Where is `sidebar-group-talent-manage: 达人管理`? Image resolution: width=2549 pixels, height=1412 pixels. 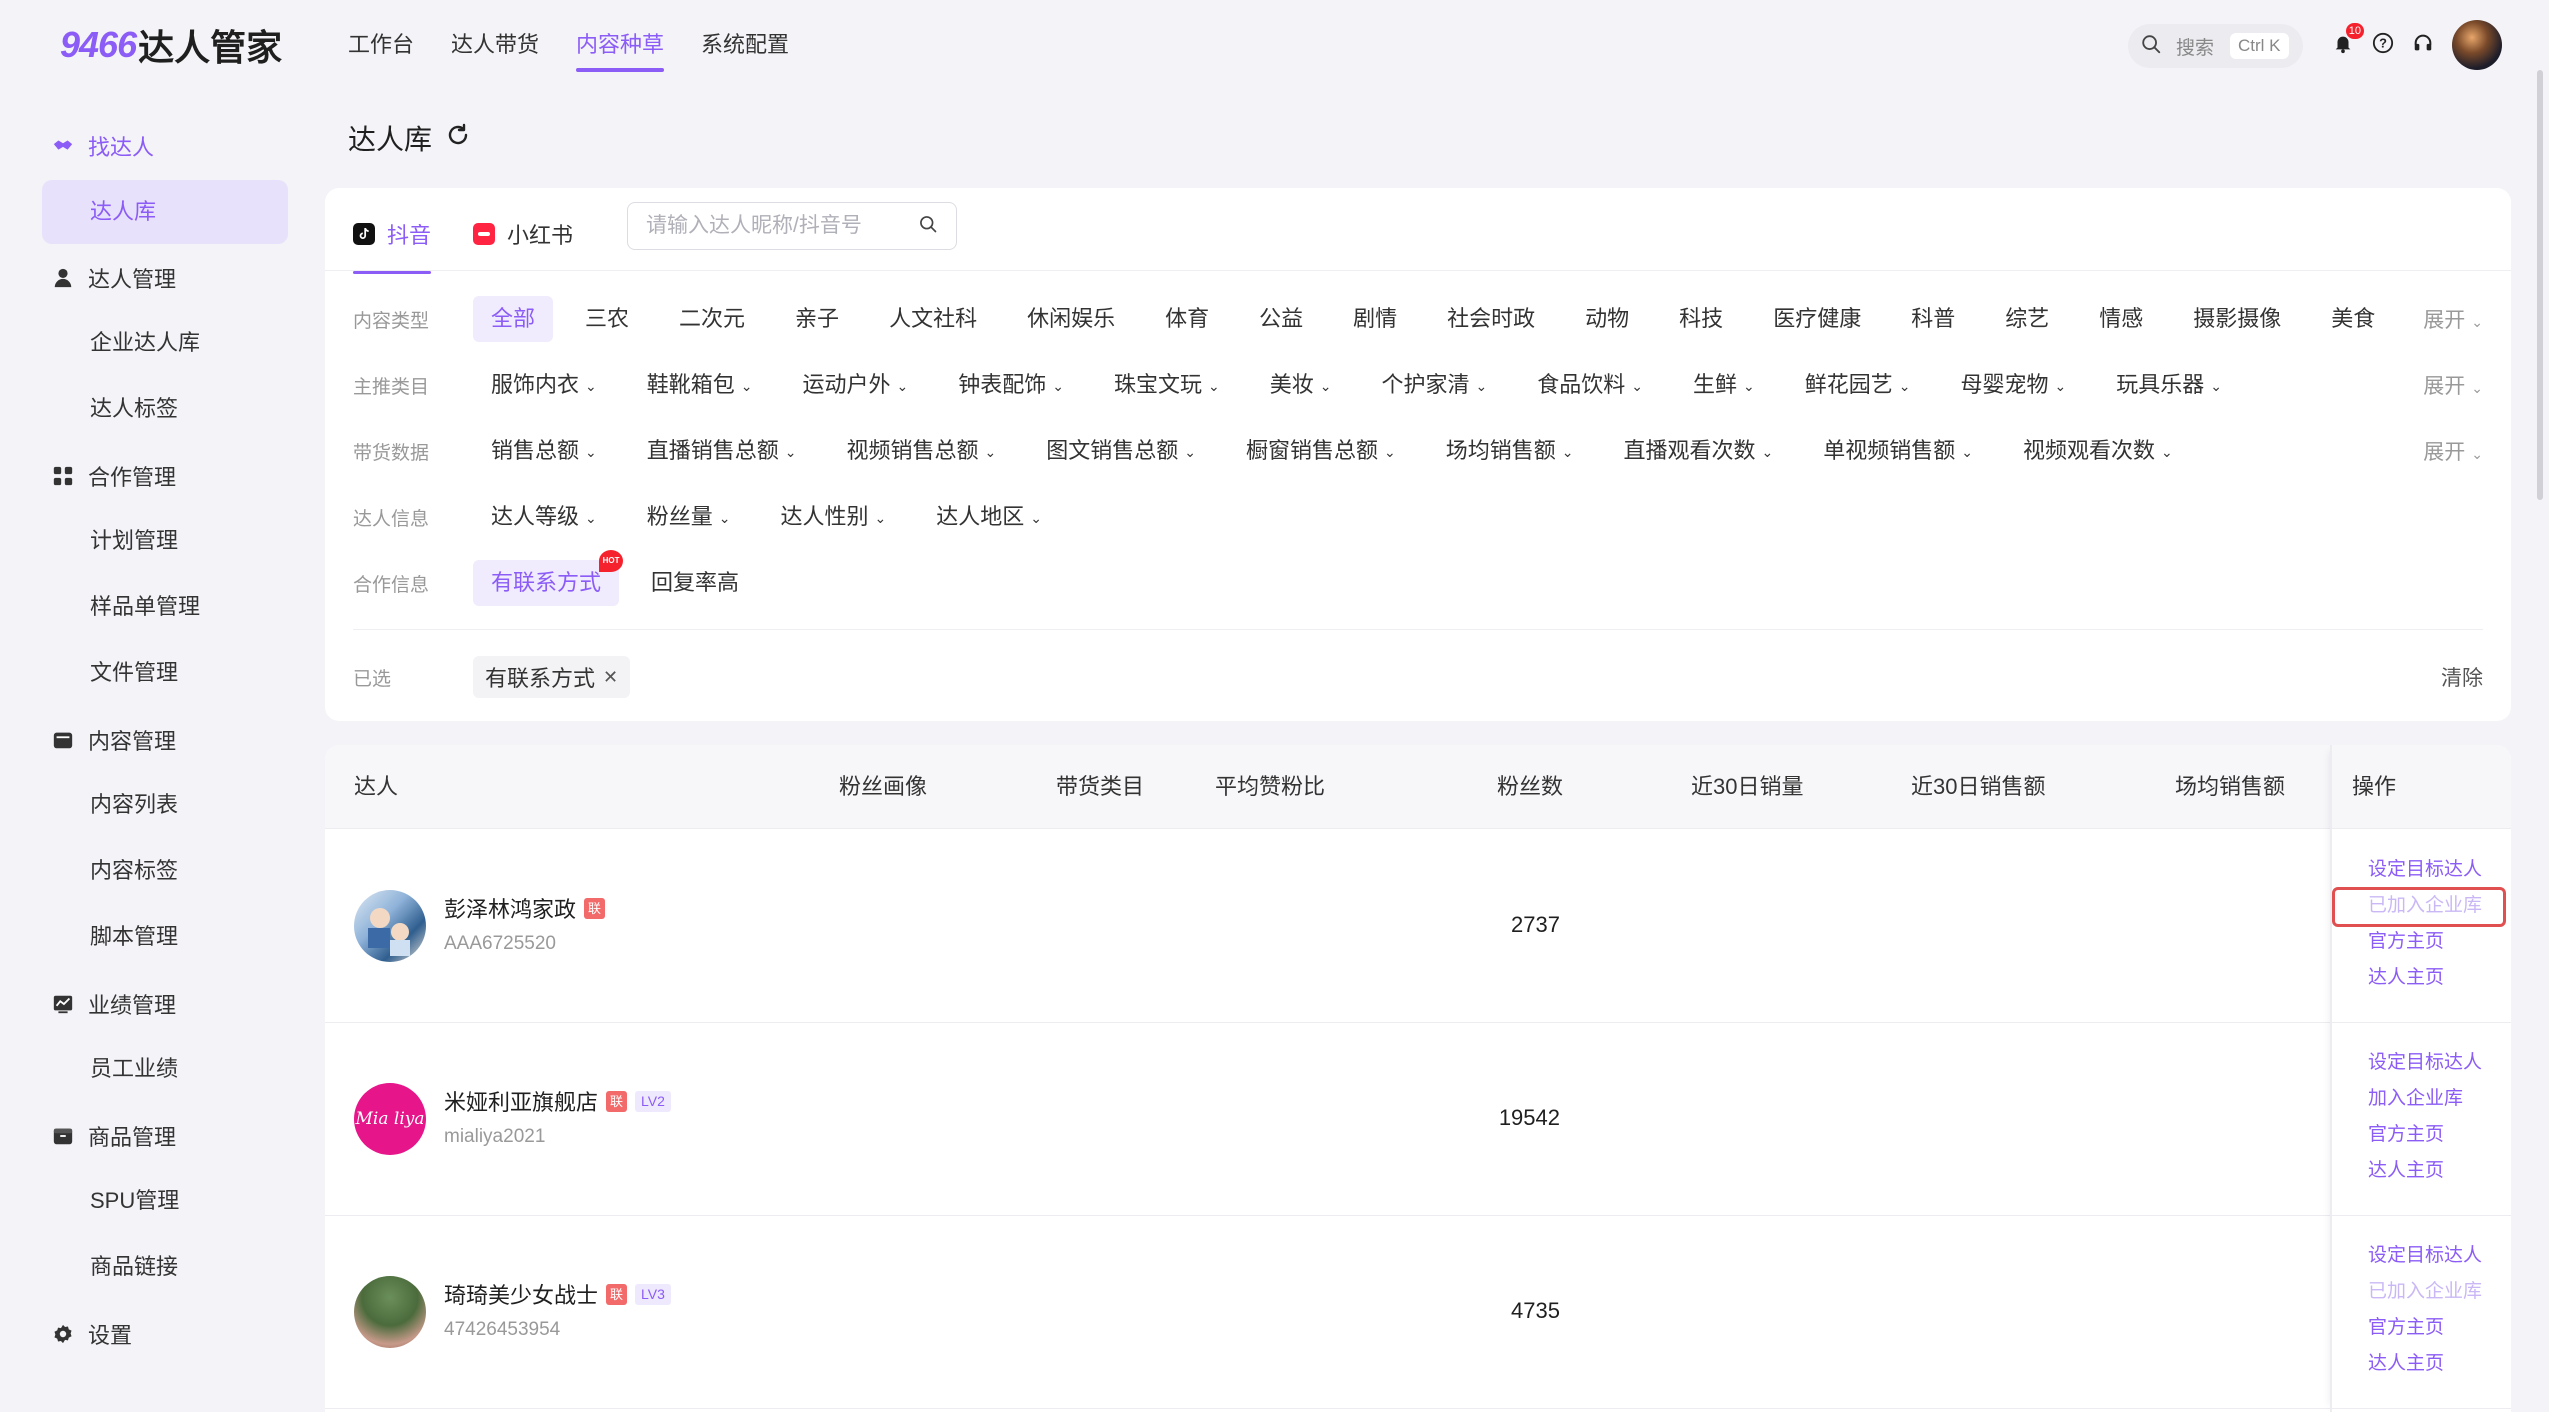
sidebar-group-talent-manage: 达人管理 is located at coordinates (114, 278).